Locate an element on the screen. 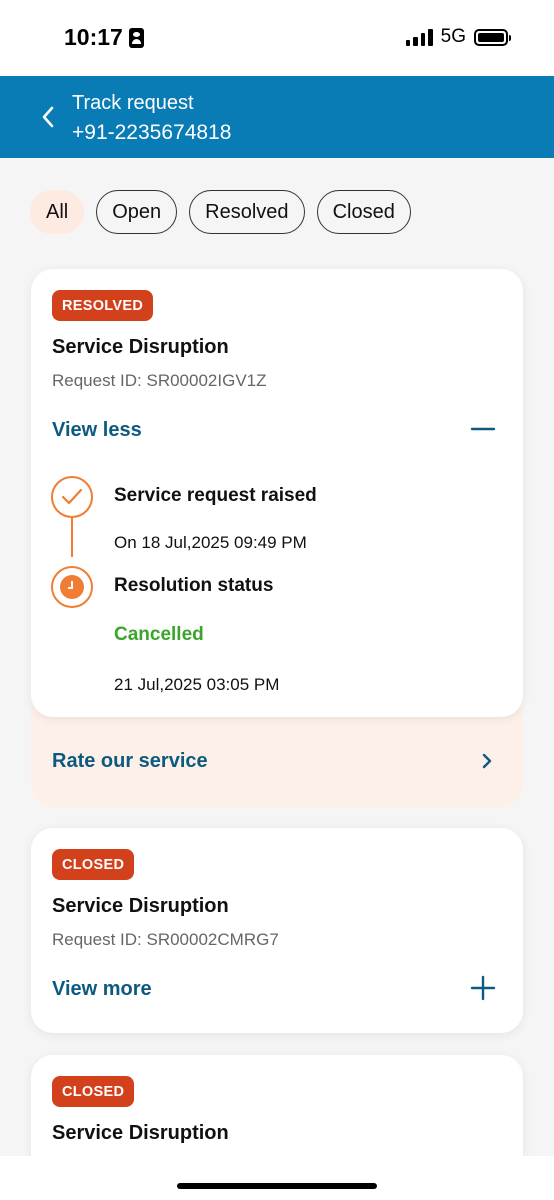 The height and width of the screenshot is (1200, 554). view-more-link: View more is located at coordinates (102, 989).